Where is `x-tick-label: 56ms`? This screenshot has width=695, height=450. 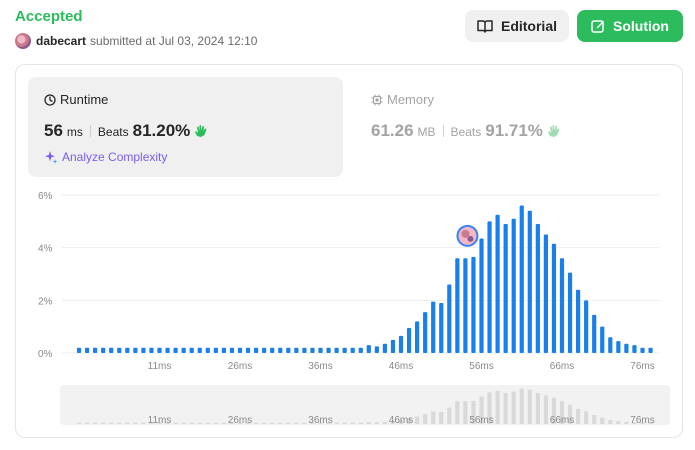 x-tick-label: 56ms is located at coordinates (481, 366).